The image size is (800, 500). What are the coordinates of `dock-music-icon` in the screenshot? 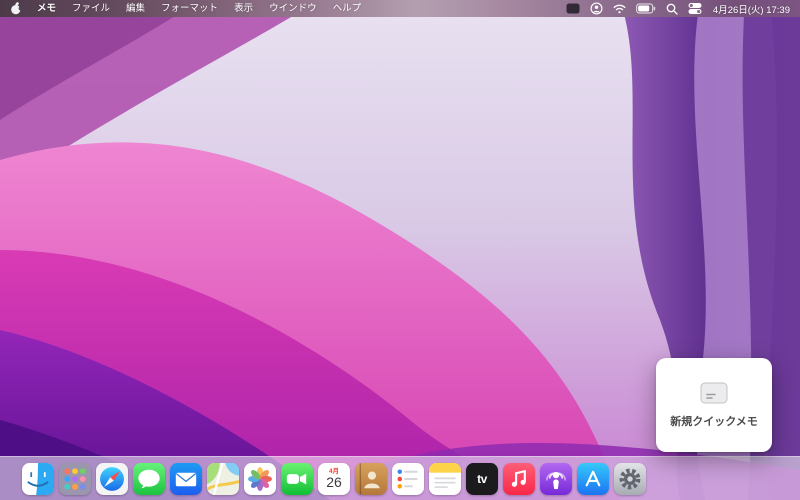 It's located at (519, 478).